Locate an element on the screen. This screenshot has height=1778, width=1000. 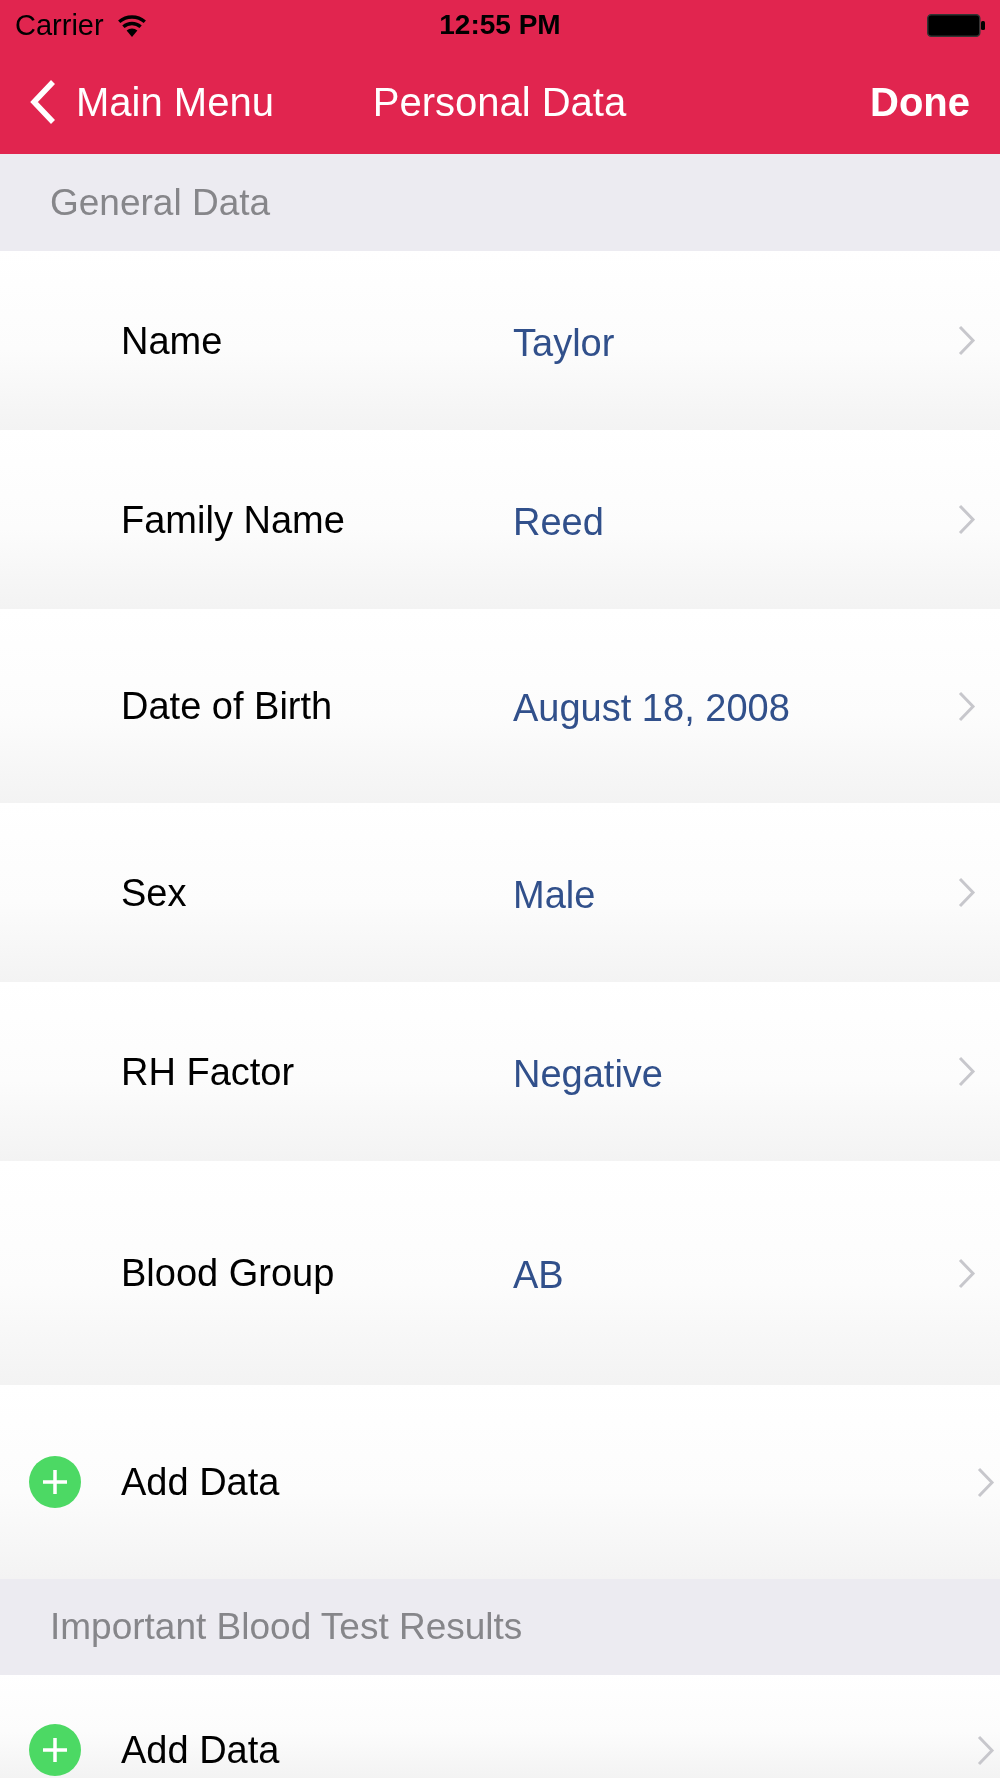
row-label: RH Factor is located at coordinates (208, 1072).